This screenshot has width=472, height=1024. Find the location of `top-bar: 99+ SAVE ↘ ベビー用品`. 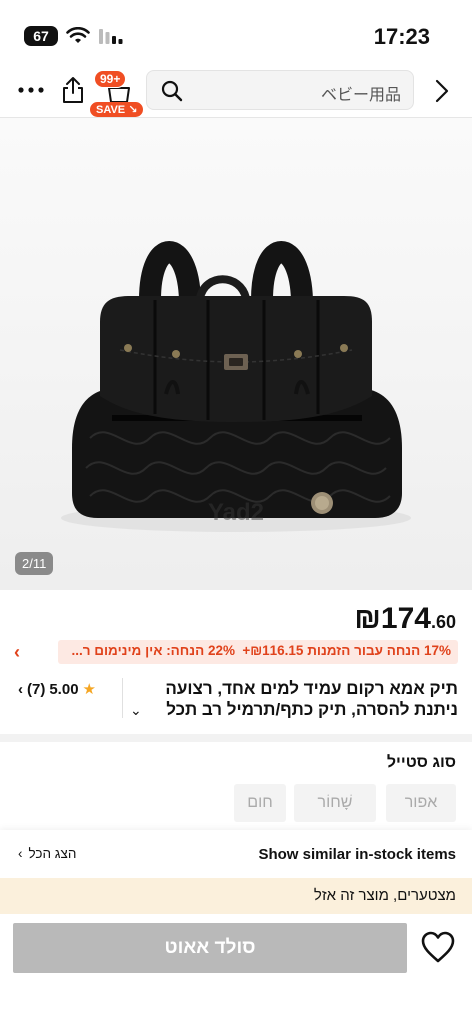

top-bar: 99+ SAVE ↘ ベビー用品 is located at coordinates (236, 90).